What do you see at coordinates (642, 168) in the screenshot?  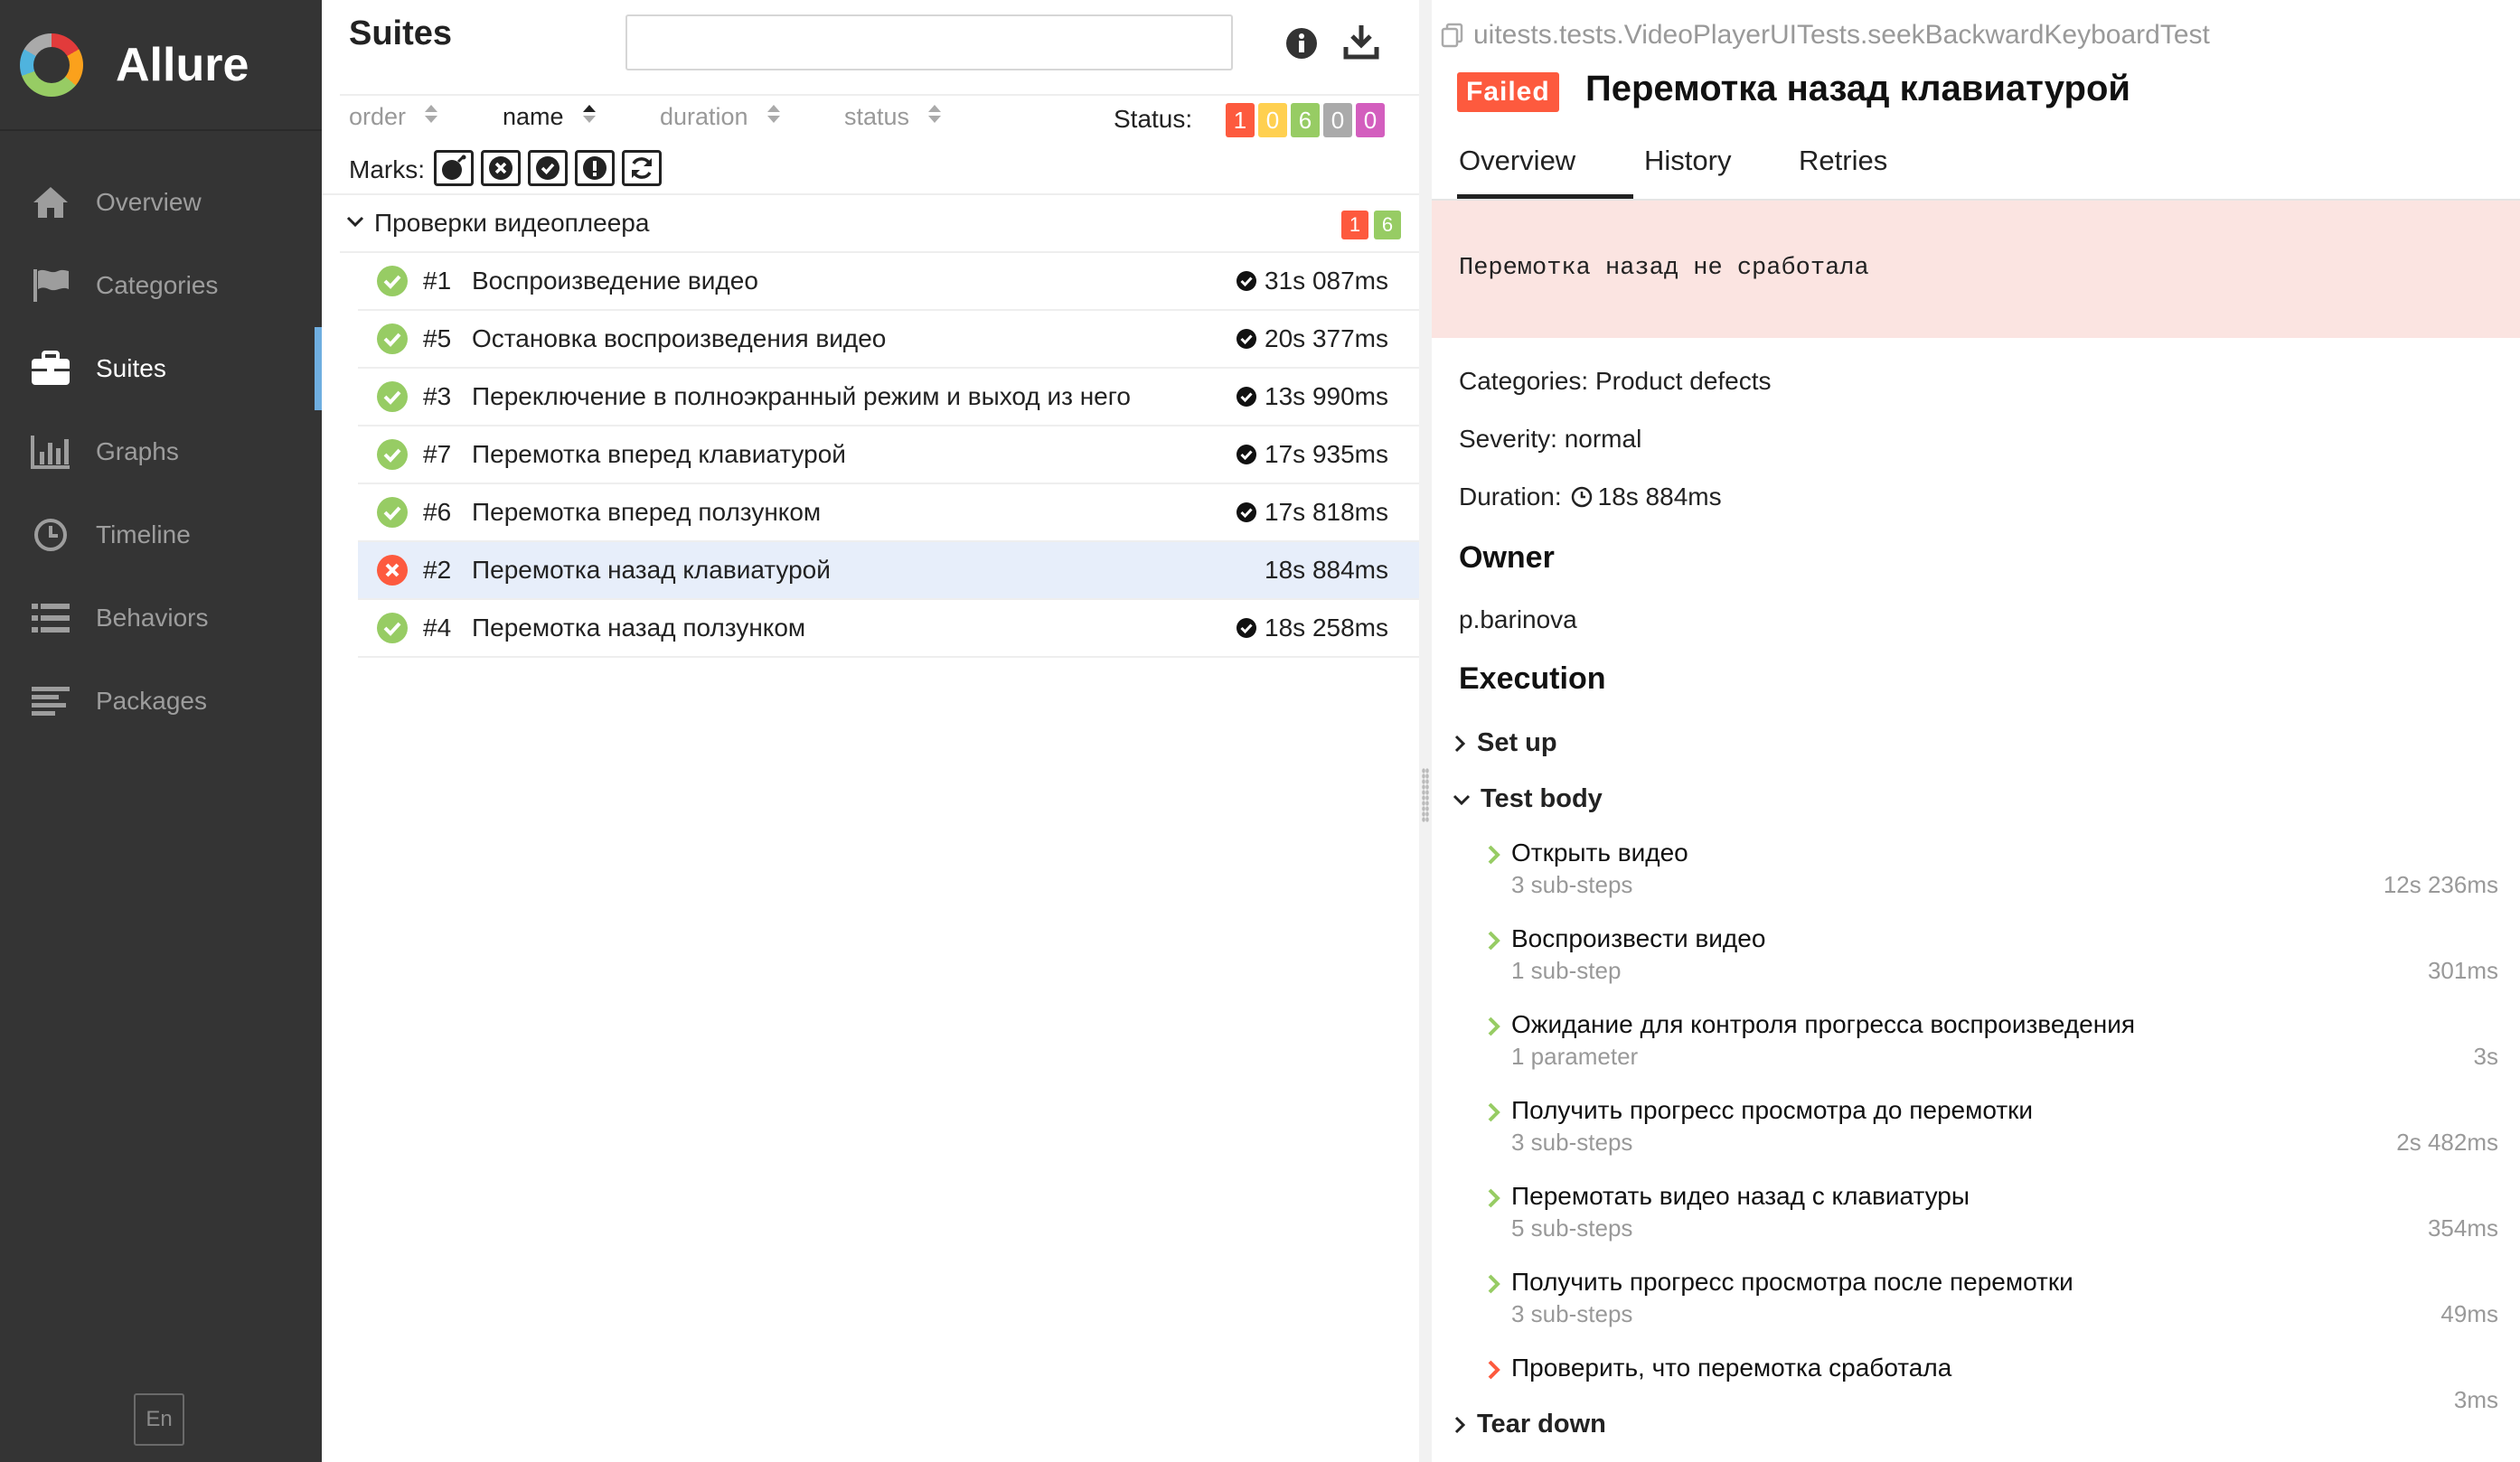 I see `mark-retries-button` at bounding box center [642, 168].